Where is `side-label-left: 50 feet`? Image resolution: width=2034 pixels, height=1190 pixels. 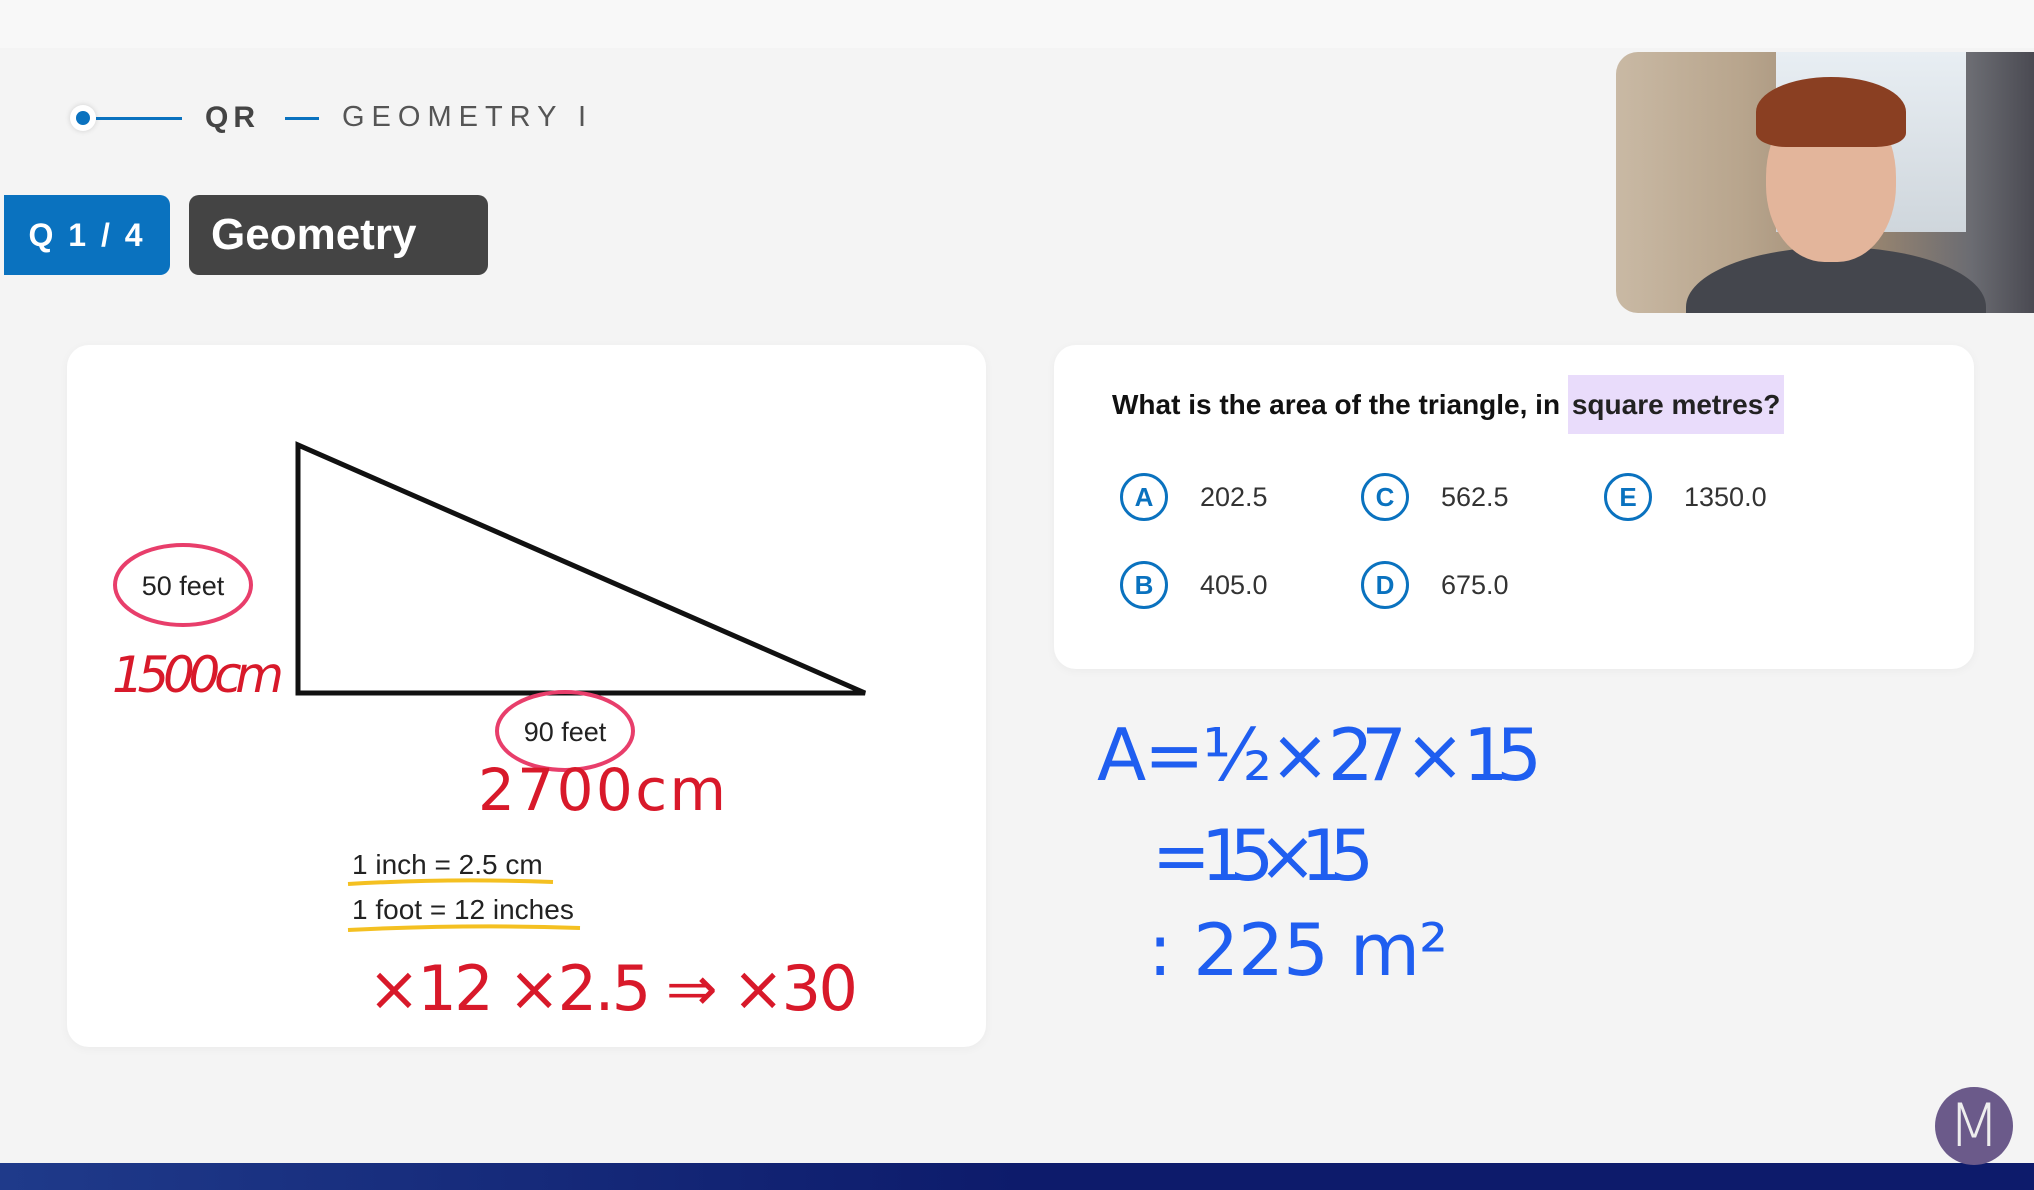 side-label-left: 50 feet is located at coordinates (183, 586).